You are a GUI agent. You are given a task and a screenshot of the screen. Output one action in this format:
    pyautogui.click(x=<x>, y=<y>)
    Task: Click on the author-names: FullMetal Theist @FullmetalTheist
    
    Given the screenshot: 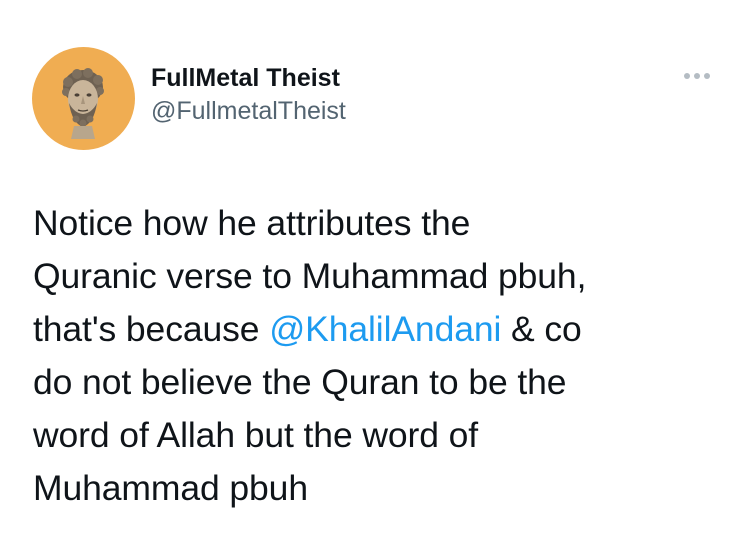 What is the action you would take?
    pyautogui.click(x=248, y=95)
    